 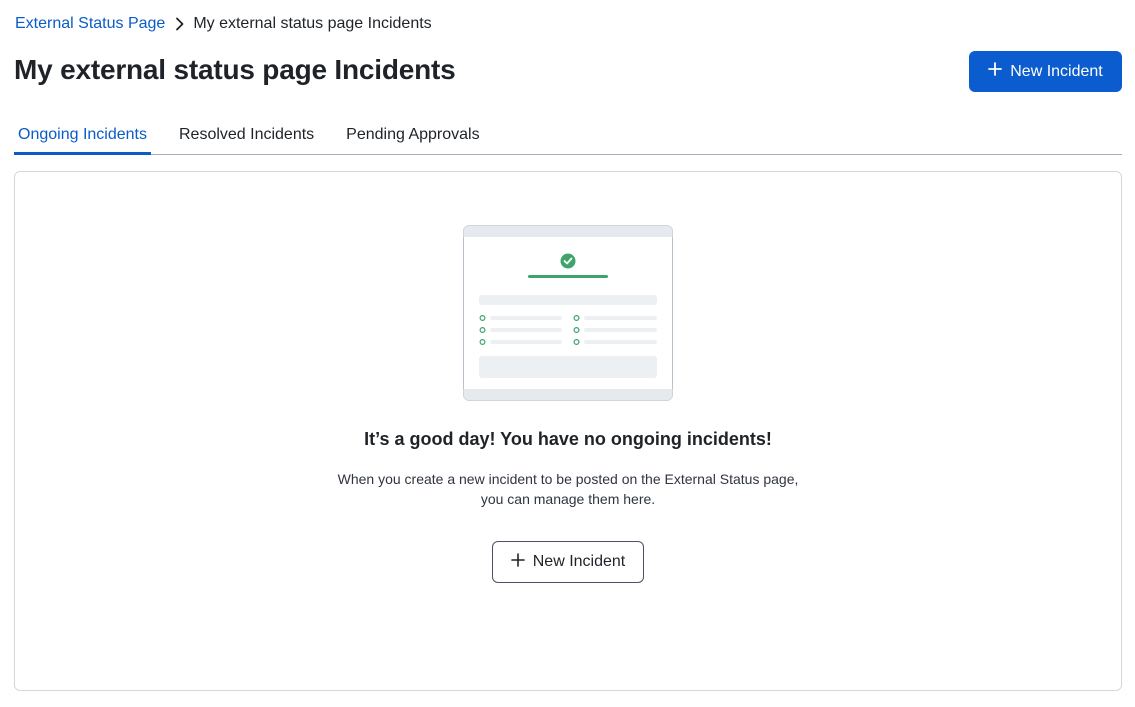 What do you see at coordinates (568, 499) in the screenshot?
I see `empty-state-description-line-2: you can manage them here.` at bounding box center [568, 499].